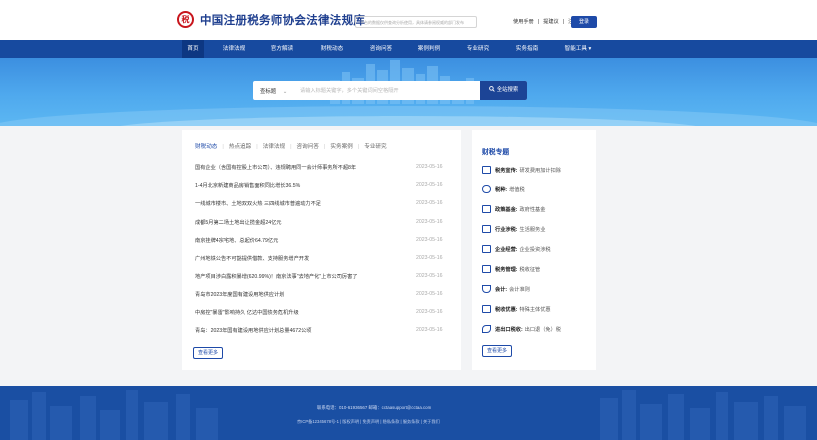 This screenshot has height=440, width=817. What do you see at coordinates (506, 309) in the screenshot?
I see `topic-name: 税收优惠:` at bounding box center [506, 309].